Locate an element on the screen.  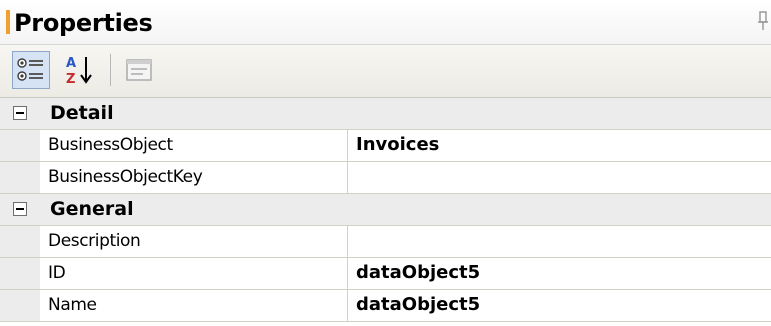
property-row: BusinessObjectKey is located at coordinates (385, 178).